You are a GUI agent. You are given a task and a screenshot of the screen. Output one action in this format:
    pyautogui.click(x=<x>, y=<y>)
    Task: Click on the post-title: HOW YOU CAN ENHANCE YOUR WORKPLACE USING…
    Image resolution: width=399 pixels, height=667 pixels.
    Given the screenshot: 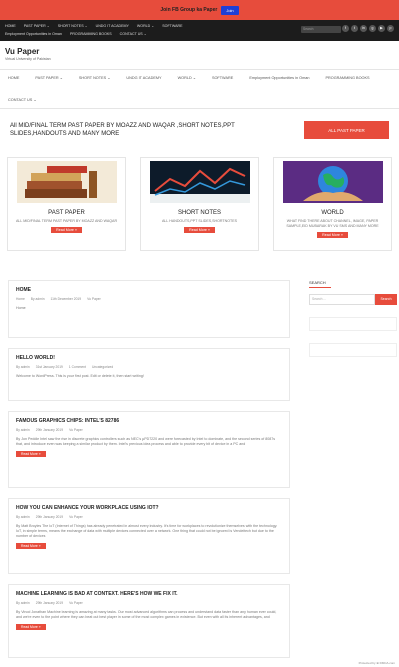 What is the action you would take?
    pyautogui.click(x=149, y=508)
    